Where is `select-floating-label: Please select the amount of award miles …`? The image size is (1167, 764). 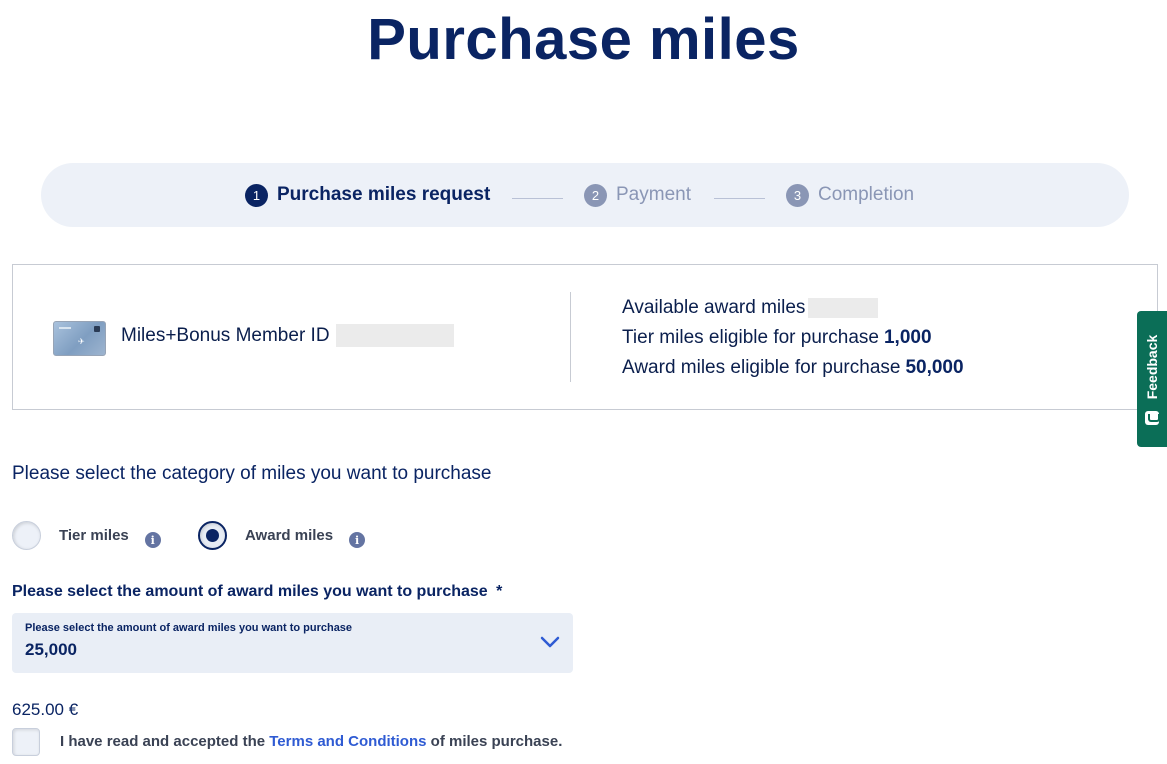 select-floating-label: Please select the amount of award miles … is located at coordinates (189, 628).